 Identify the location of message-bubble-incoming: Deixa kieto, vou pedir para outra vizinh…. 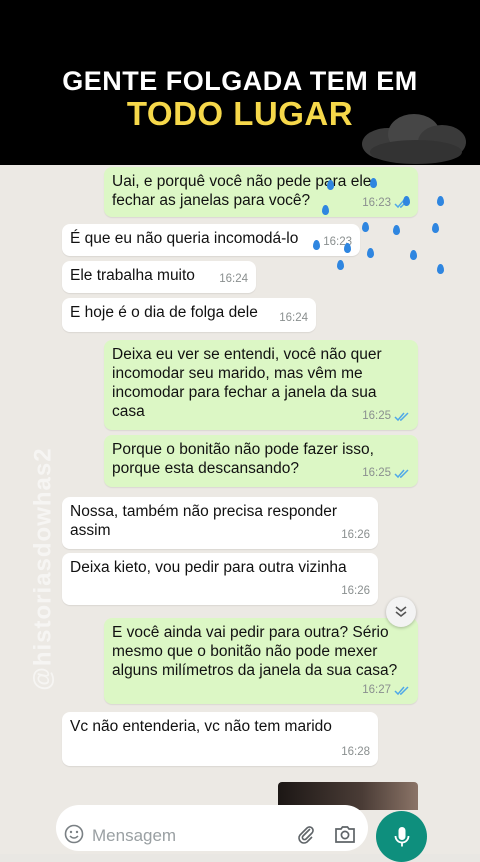
(220, 579).